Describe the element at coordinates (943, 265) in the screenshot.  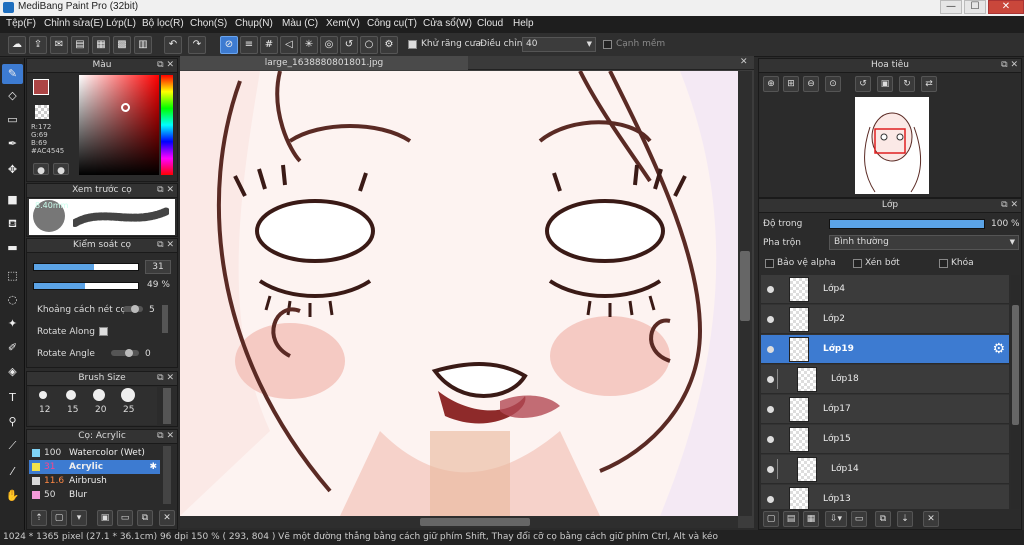
I see `lock-checkbox` at that location.